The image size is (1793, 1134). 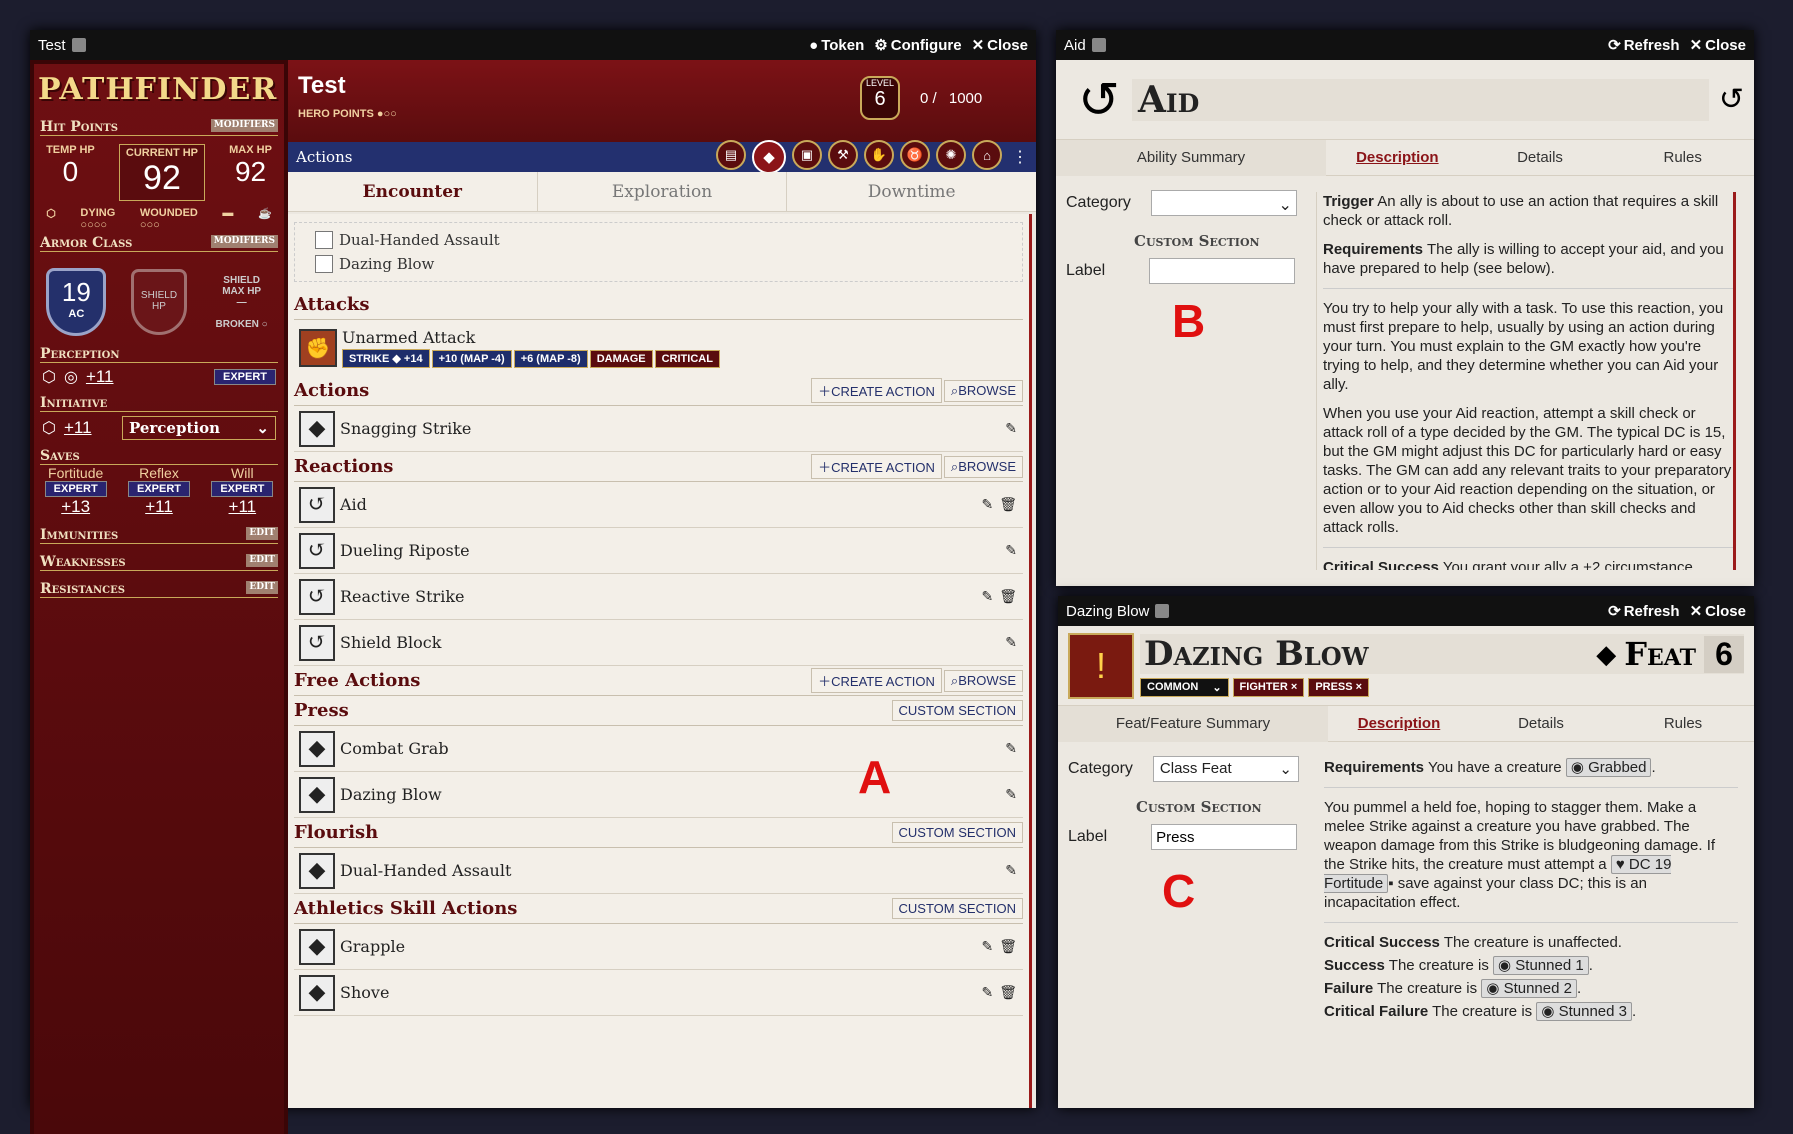 I want to click on feat-book-icon: !, so click(x=1101, y=665).